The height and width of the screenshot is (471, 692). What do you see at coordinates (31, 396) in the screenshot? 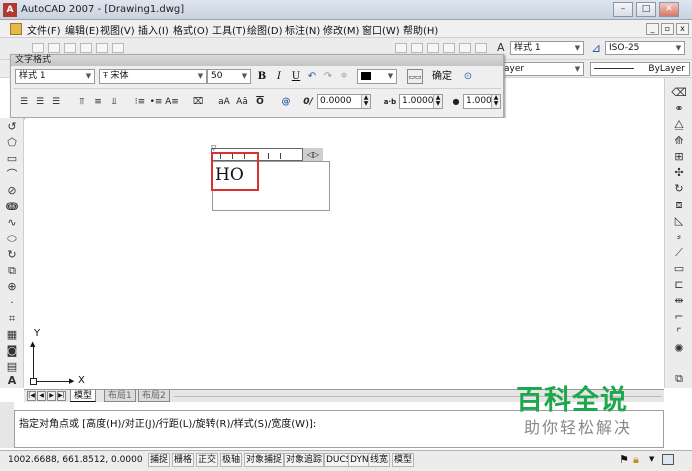
I see `first-tab-icon: |◀` at bounding box center [31, 396].